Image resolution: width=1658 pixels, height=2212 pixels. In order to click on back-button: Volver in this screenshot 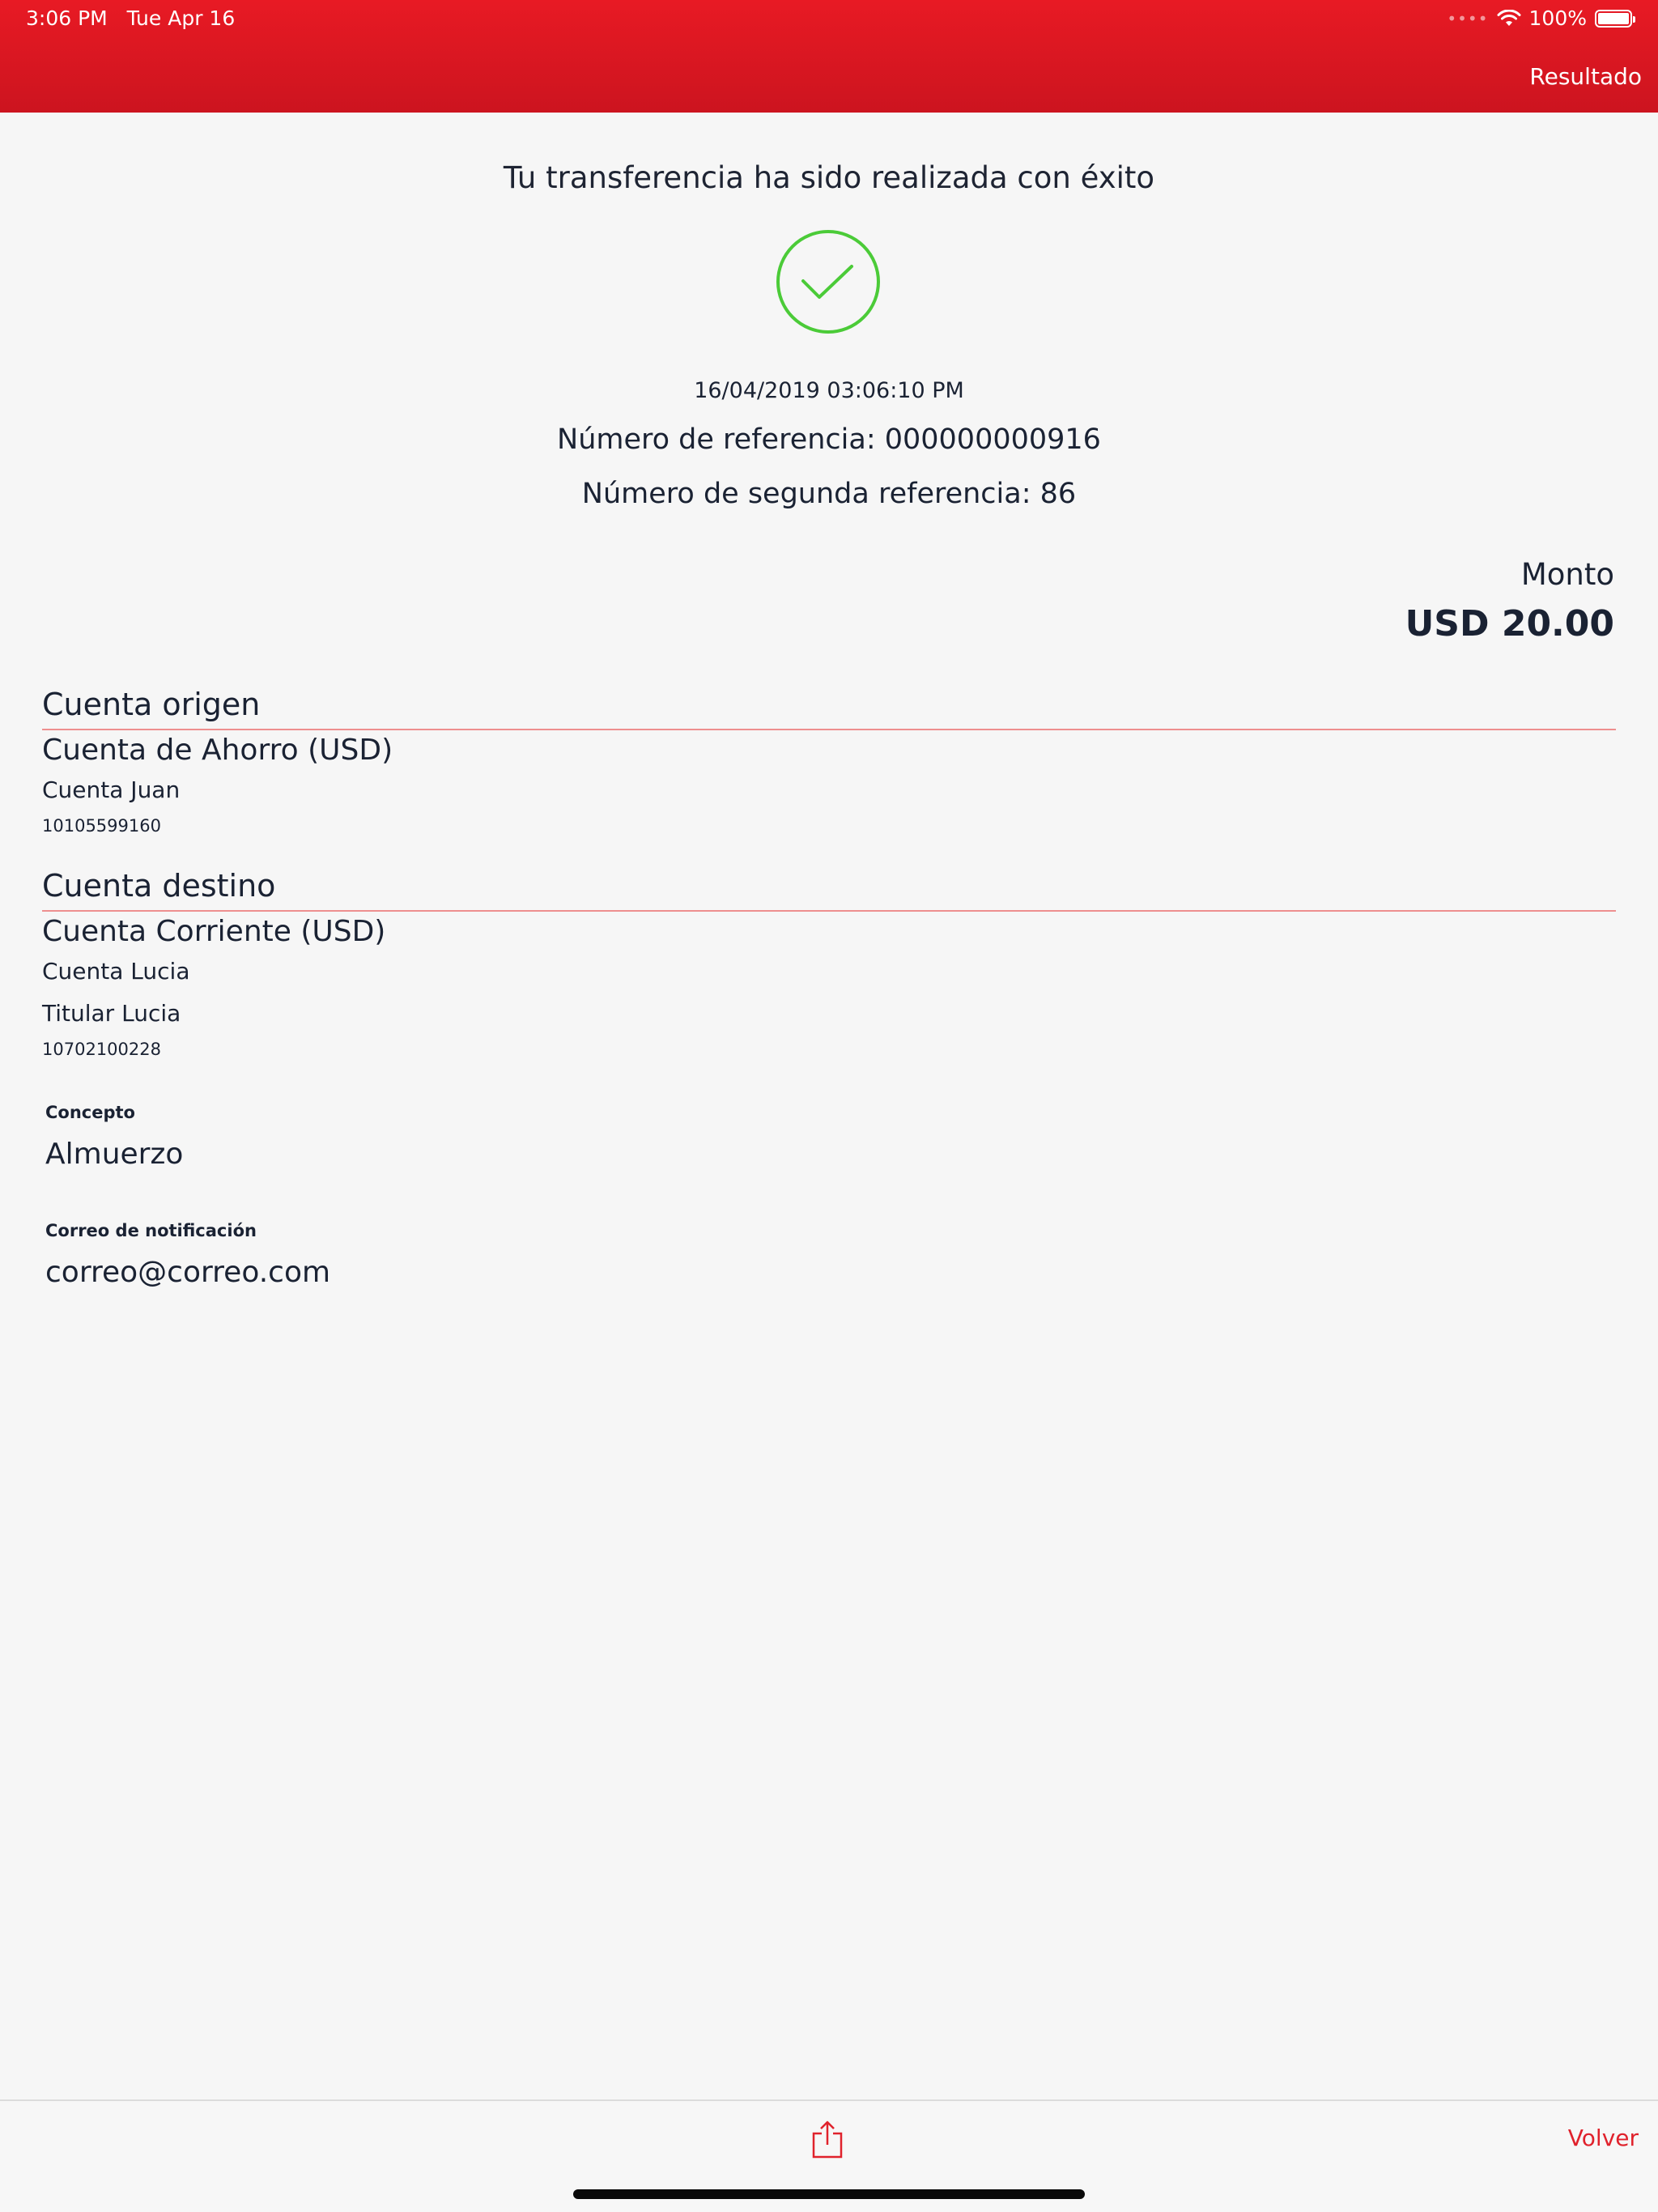, I will do `click(1603, 2138)`.